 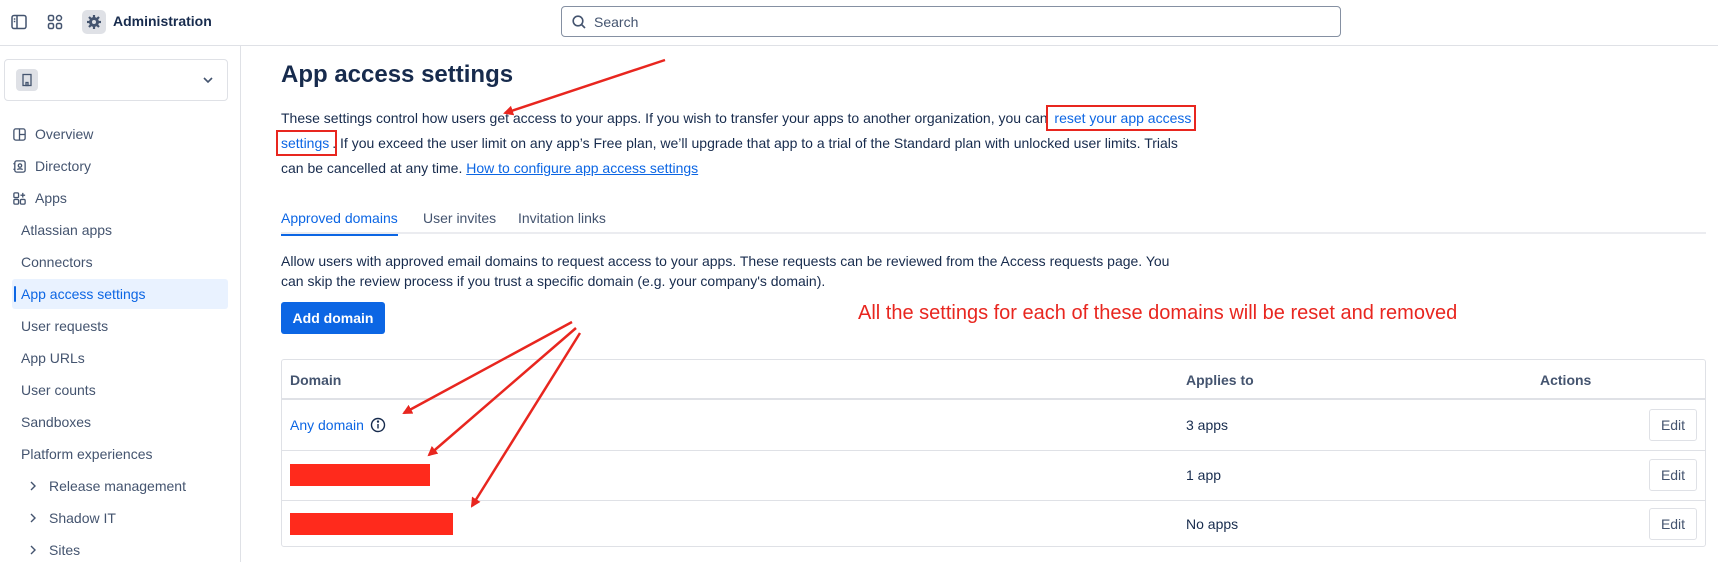 I want to click on sidebar-item-connectors: Connectors, so click(x=114, y=262).